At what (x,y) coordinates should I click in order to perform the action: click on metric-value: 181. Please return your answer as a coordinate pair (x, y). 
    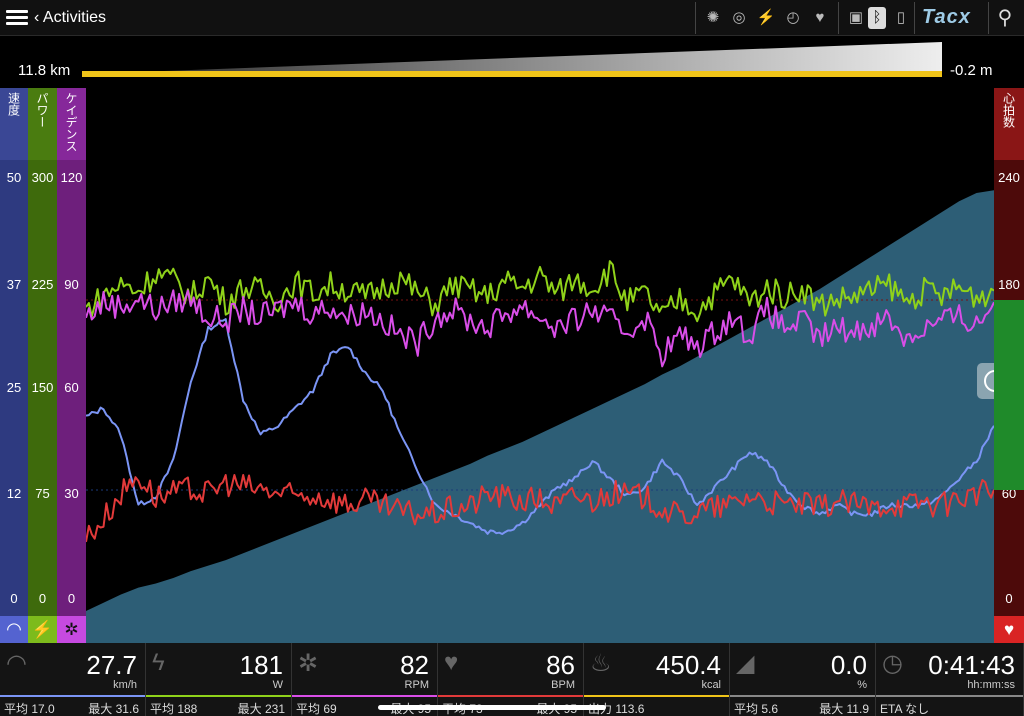
    Looking at the image, I should click on (261, 665).